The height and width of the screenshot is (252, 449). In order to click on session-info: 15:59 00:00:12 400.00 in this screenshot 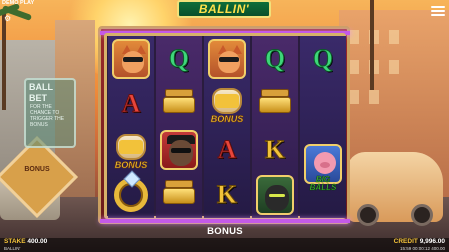, I will do `click(422, 248)`.